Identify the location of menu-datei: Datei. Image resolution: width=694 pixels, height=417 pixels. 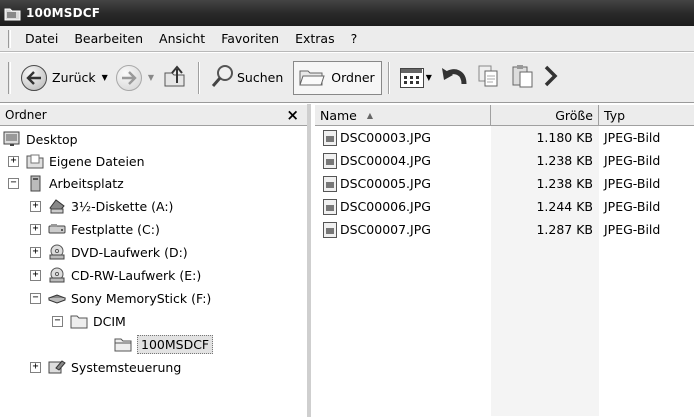
(41, 38).